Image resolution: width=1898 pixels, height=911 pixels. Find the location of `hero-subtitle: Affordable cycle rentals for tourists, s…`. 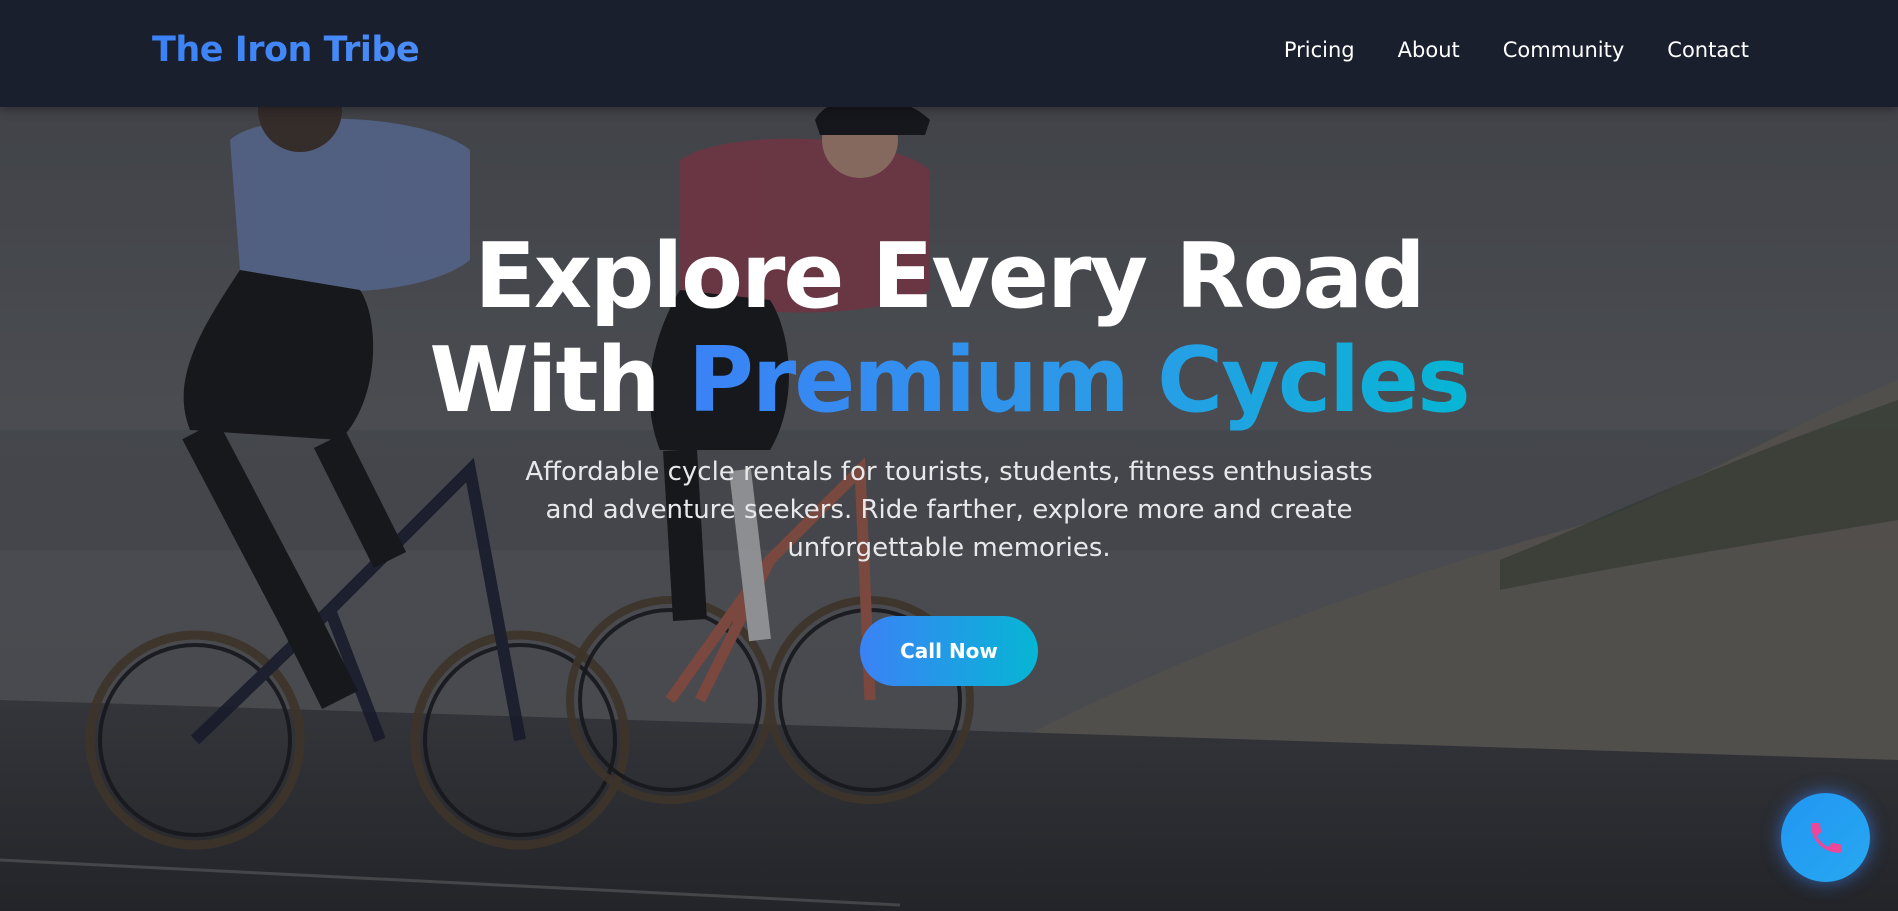

hero-subtitle: Affordable cycle rentals for tourists, s… is located at coordinates (949, 510).